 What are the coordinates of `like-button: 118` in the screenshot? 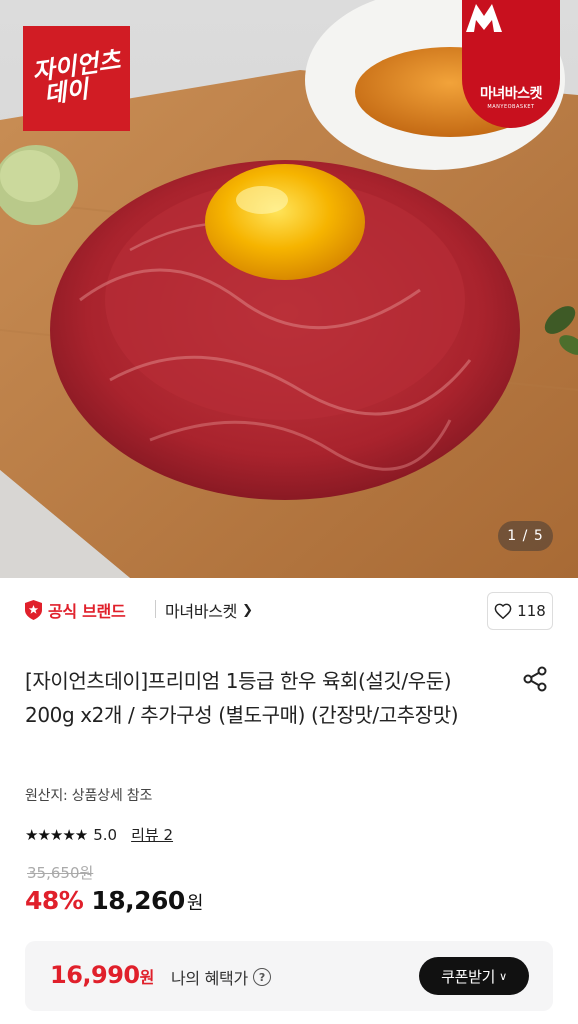 It's located at (520, 611).